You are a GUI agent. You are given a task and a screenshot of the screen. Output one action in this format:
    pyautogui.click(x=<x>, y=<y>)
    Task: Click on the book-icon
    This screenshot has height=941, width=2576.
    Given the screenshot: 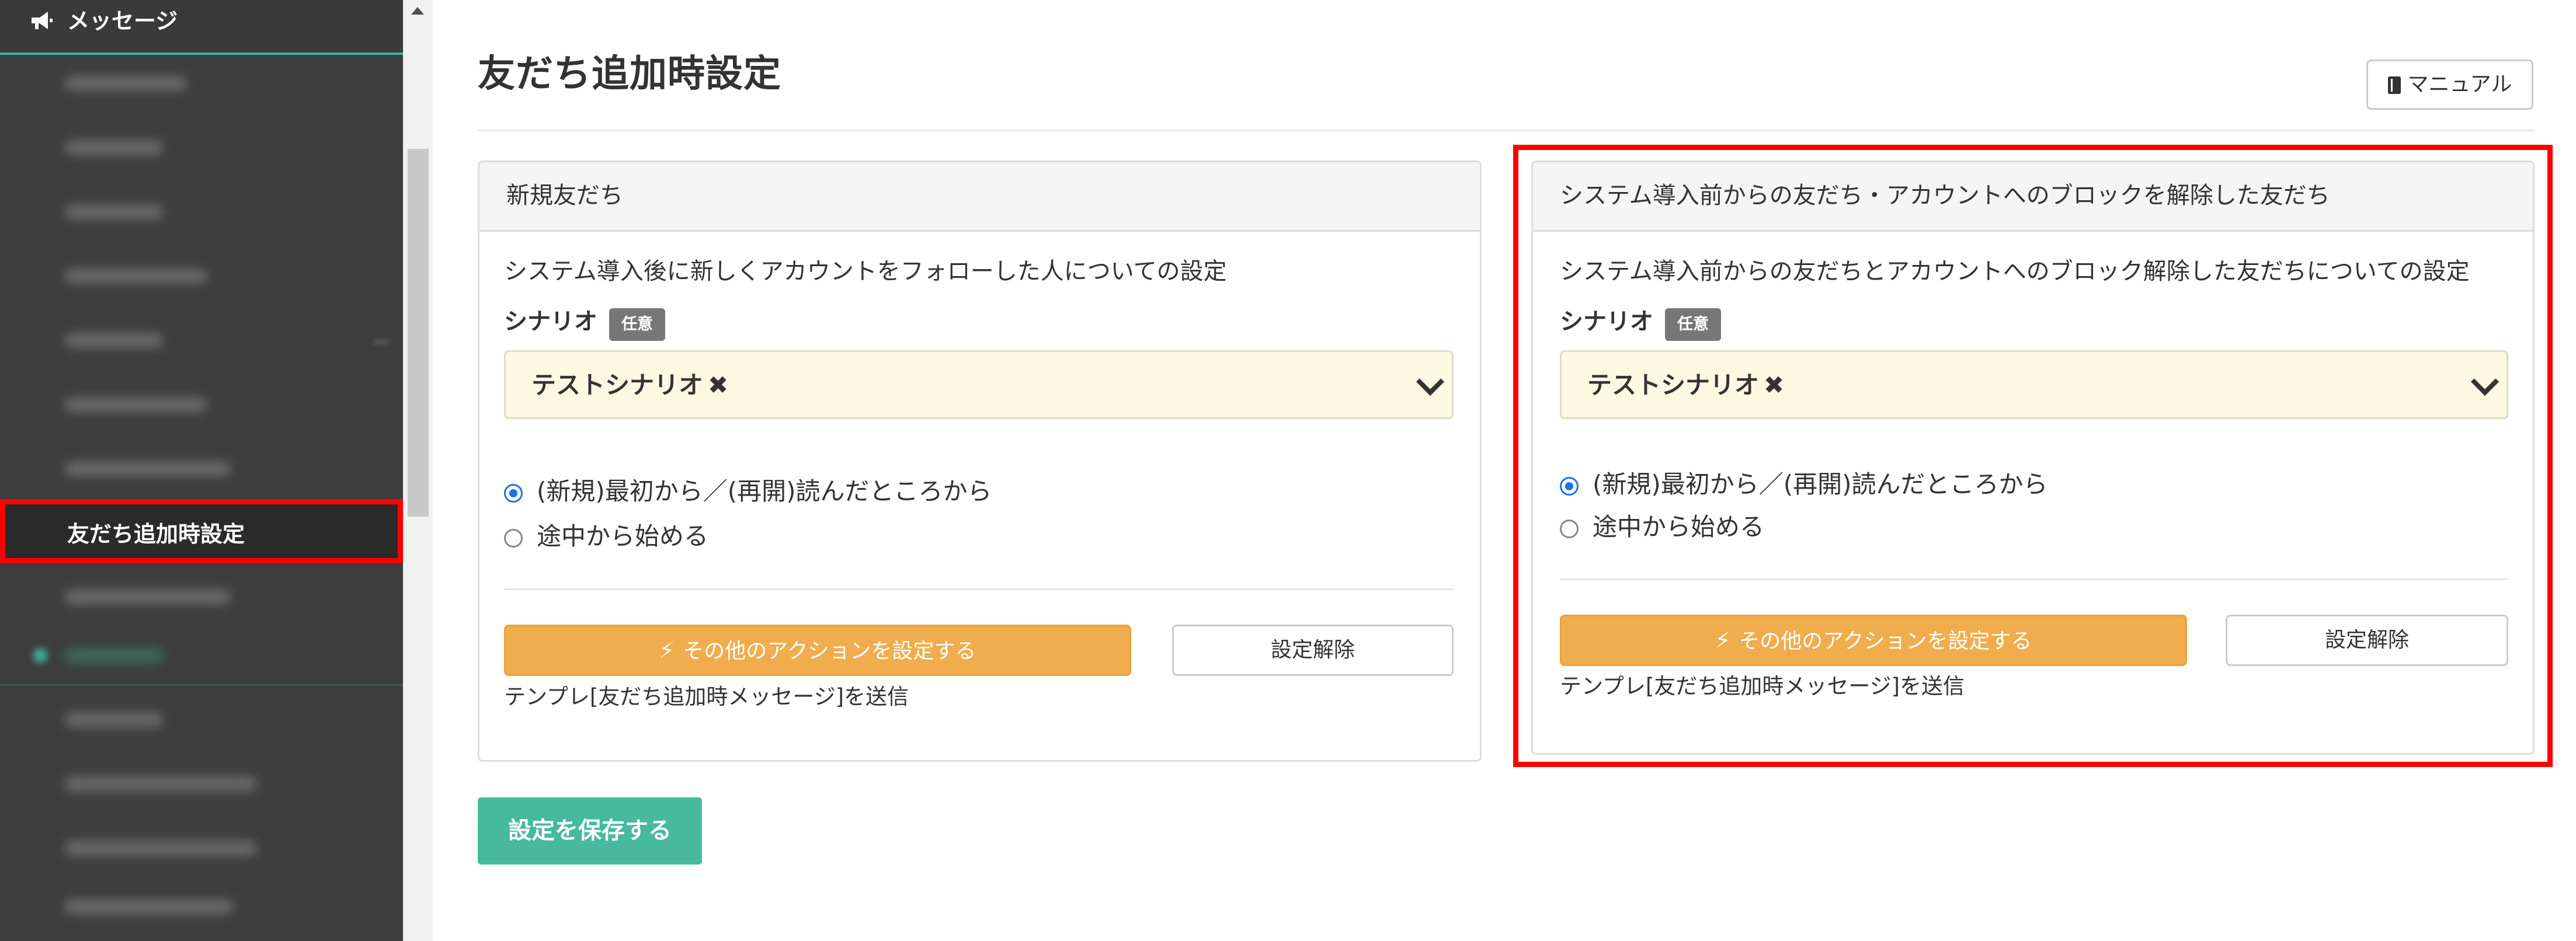 What is the action you would take?
    pyautogui.click(x=2394, y=85)
    